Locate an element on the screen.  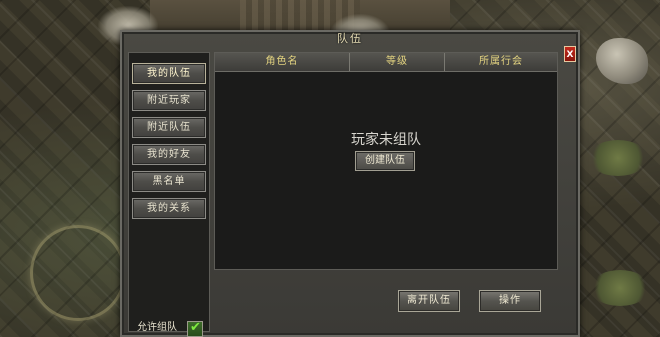
nav-nearby-players: 附近玩家 is located at coordinates (169, 100).